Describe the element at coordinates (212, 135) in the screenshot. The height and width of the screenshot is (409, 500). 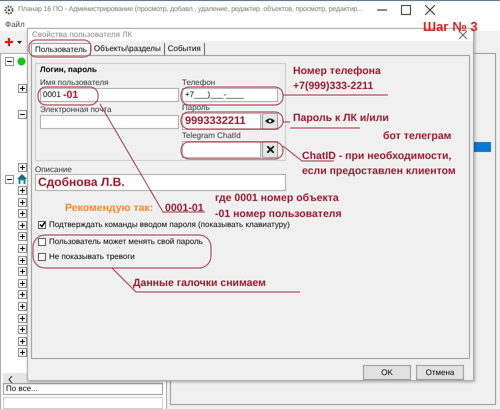
I see `field-label: Telegram ChatId` at that location.